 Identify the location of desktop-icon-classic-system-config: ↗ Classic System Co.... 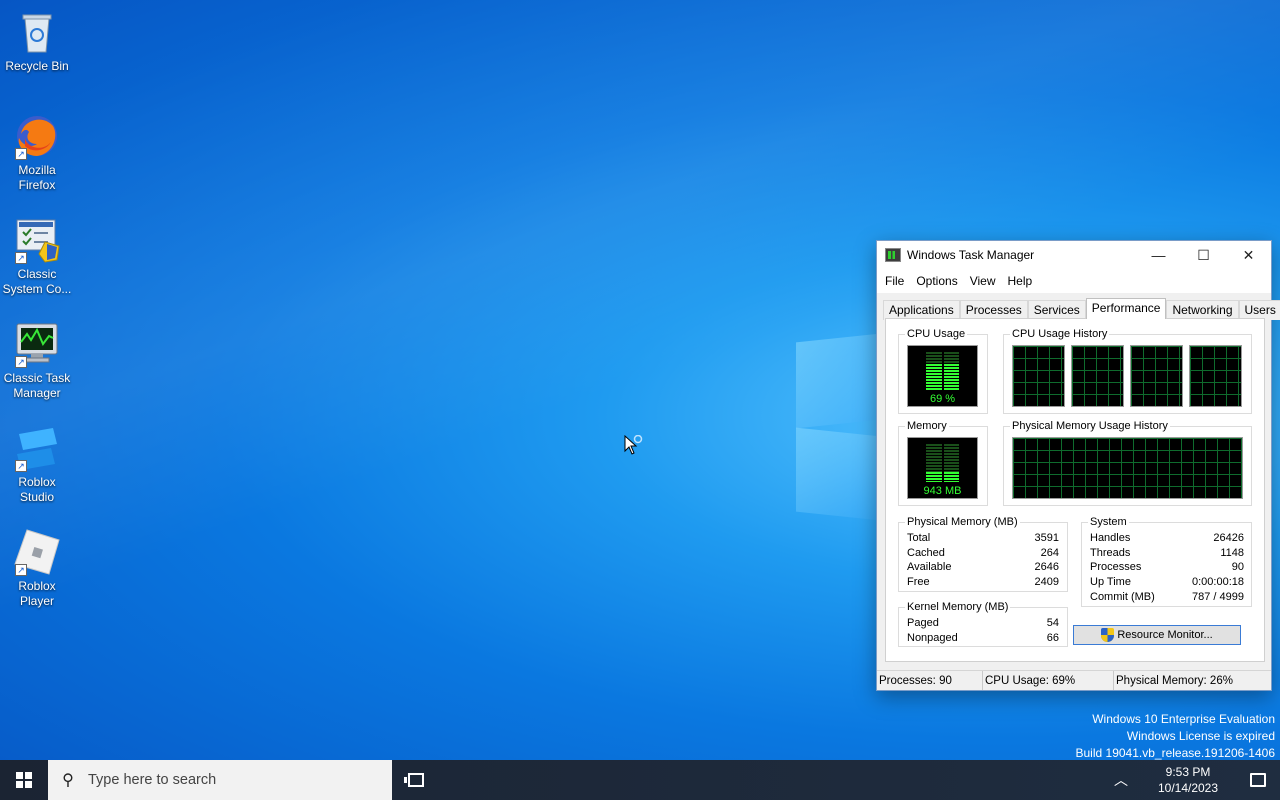
(37, 256).